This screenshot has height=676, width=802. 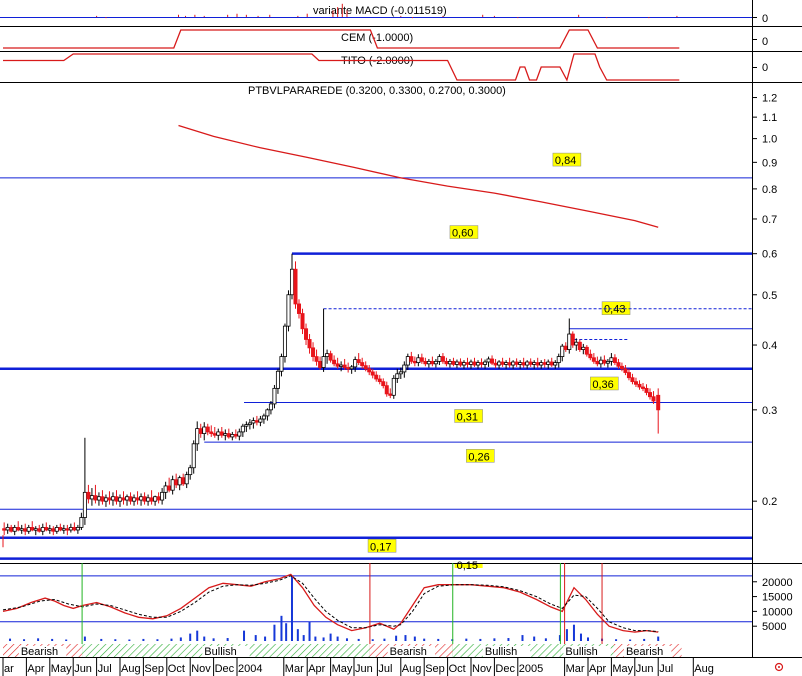 I want to click on x-tick-label: Jun, so click(x=364, y=669).